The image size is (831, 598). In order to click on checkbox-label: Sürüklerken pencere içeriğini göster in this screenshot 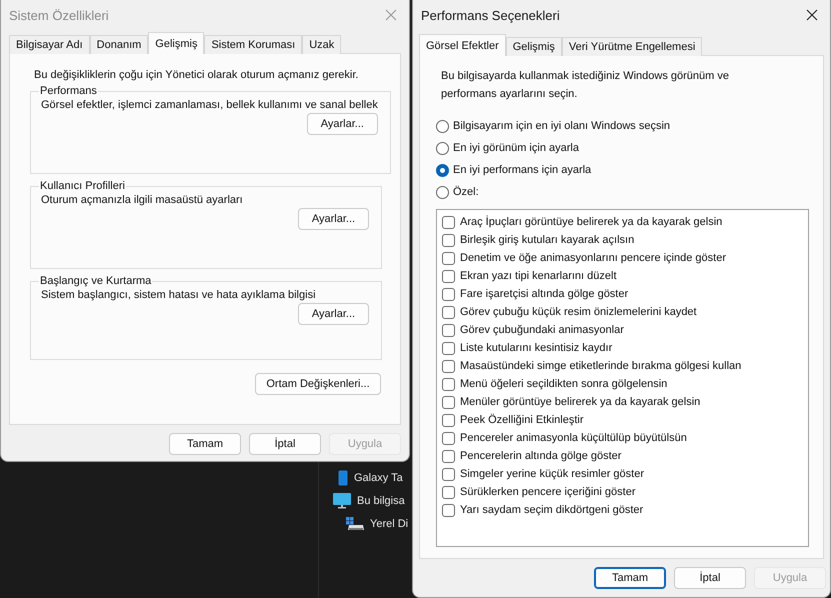, I will do `click(548, 492)`.